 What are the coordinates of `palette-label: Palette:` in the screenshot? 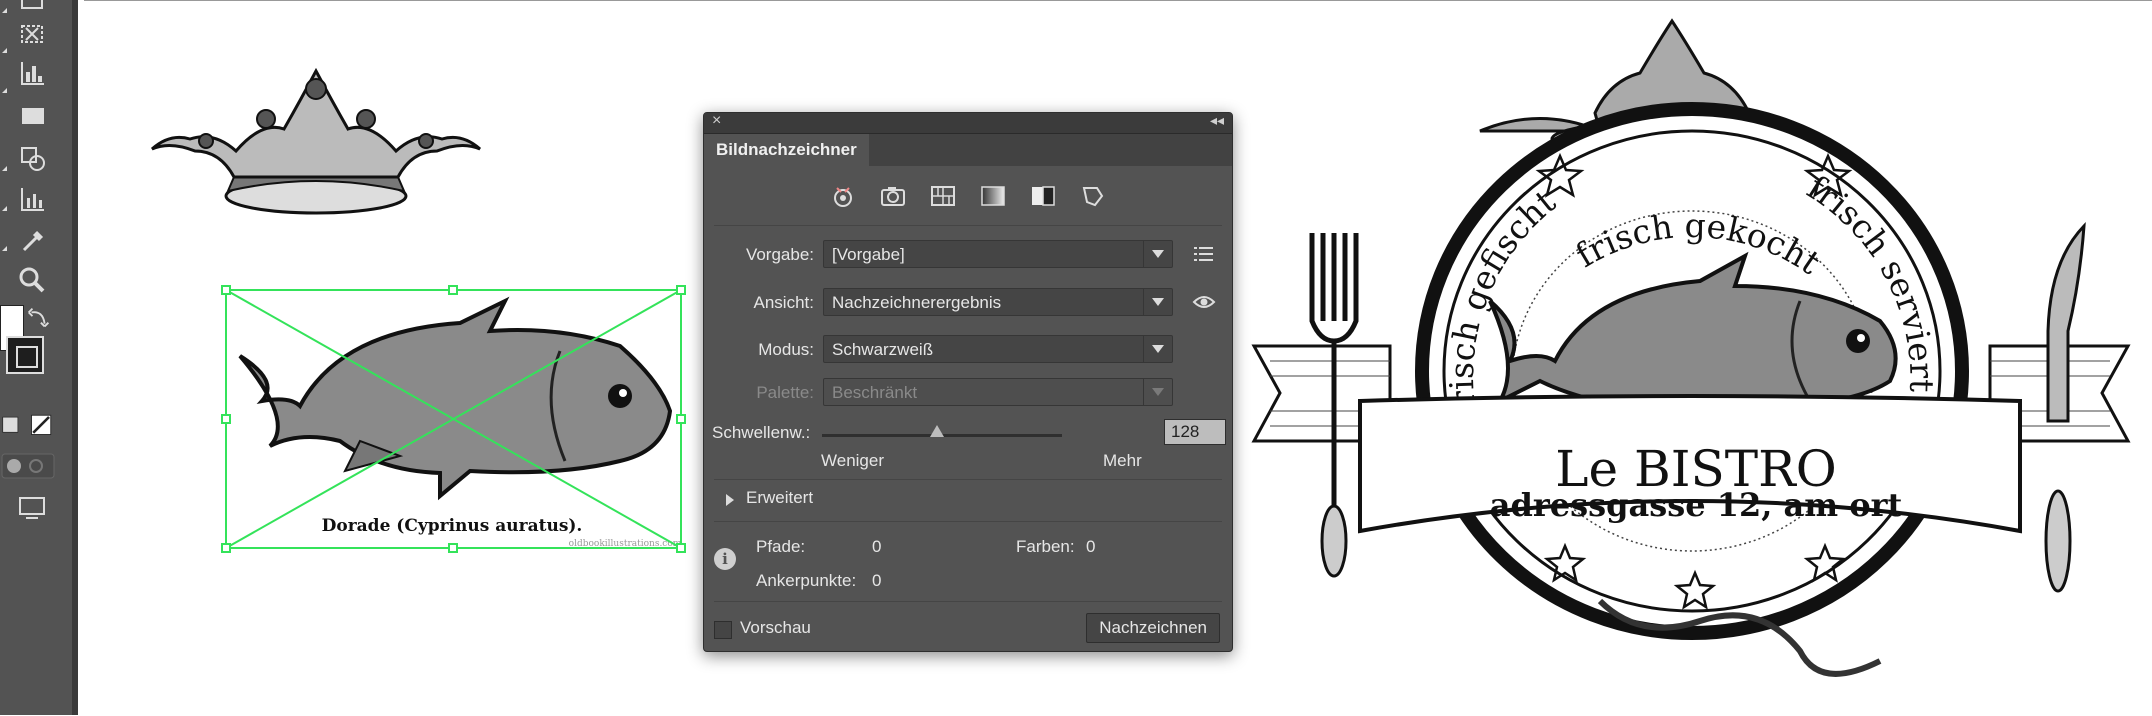 It's located at (785, 392).